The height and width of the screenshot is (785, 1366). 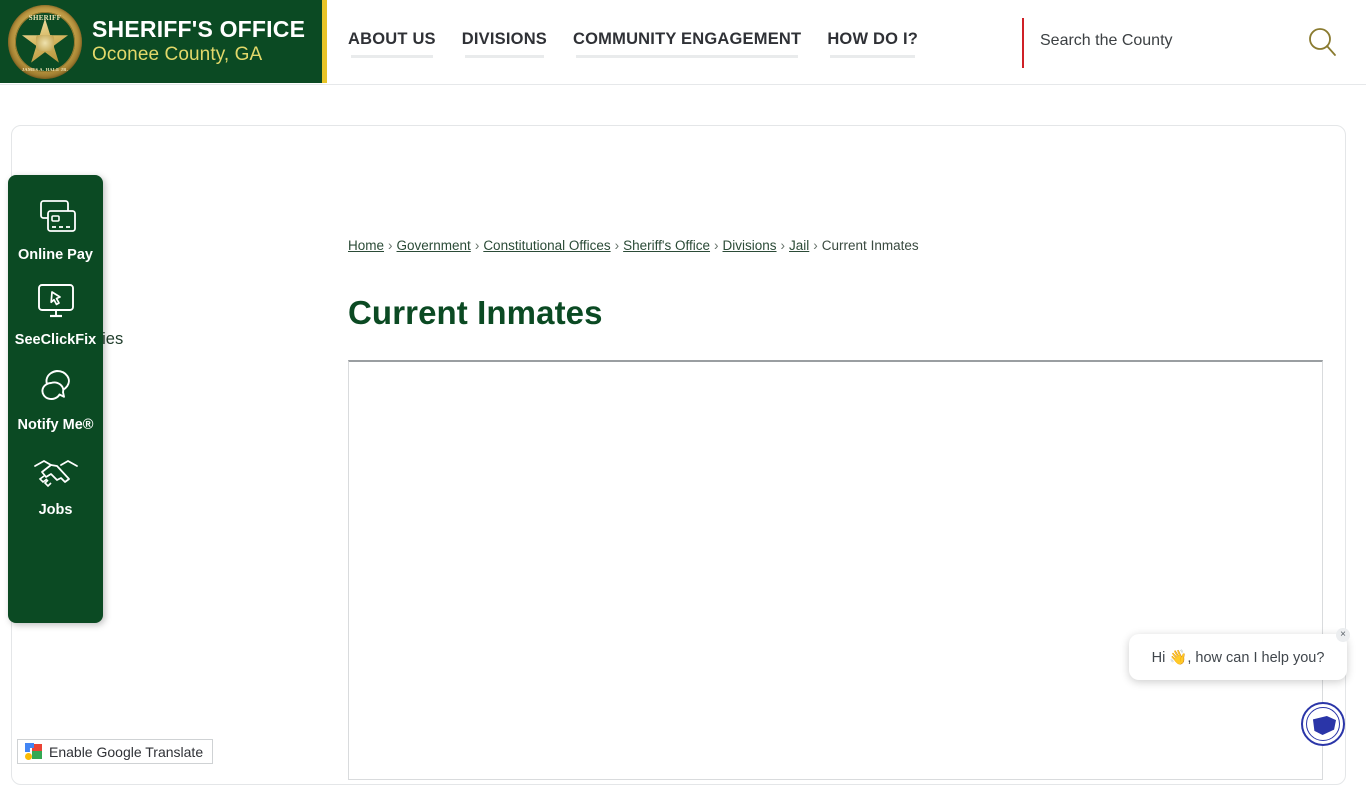 I want to click on breadcrumb-current: Current Inmates, so click(x=870, y=245).